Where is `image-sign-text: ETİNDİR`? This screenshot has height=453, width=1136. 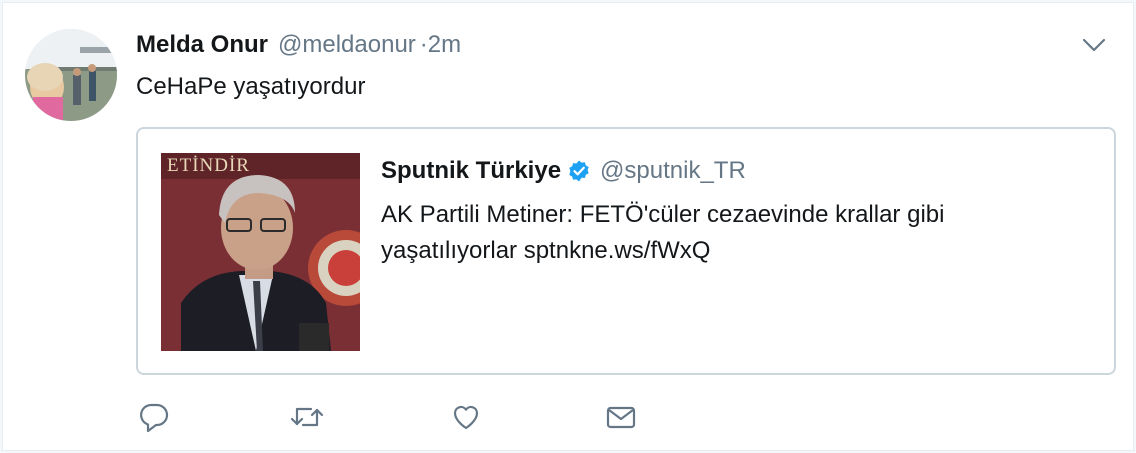
image-sign-text: ETİNDİR is located at coordinates (208, 165).